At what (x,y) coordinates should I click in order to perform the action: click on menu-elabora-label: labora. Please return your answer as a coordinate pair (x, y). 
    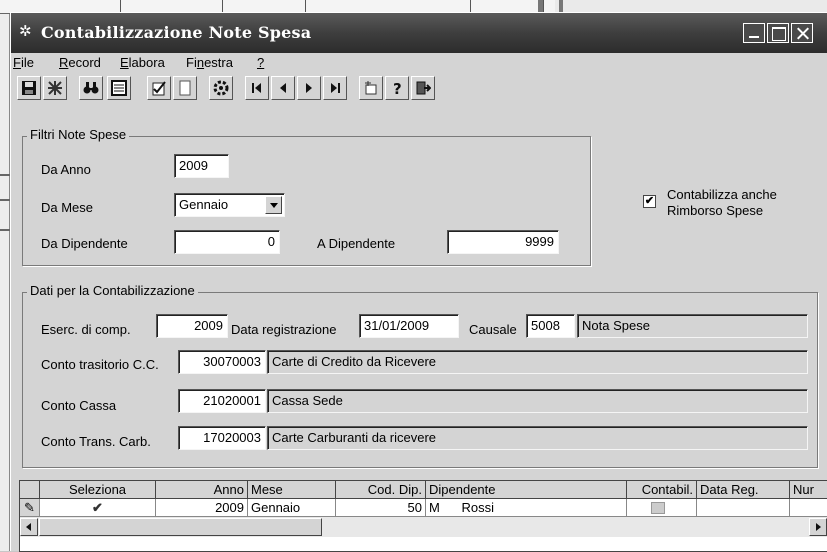
    Looking at the image, I should click on (146, 62).